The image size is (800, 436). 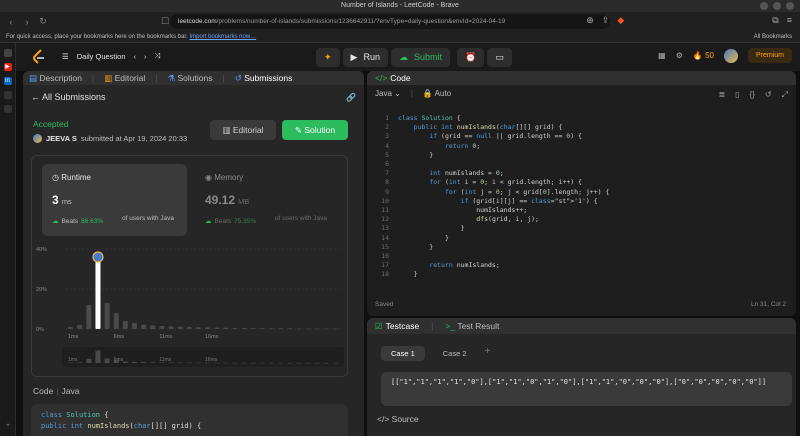 I want to click on add-sidebar-icon: +, so click(x=8, y=426).